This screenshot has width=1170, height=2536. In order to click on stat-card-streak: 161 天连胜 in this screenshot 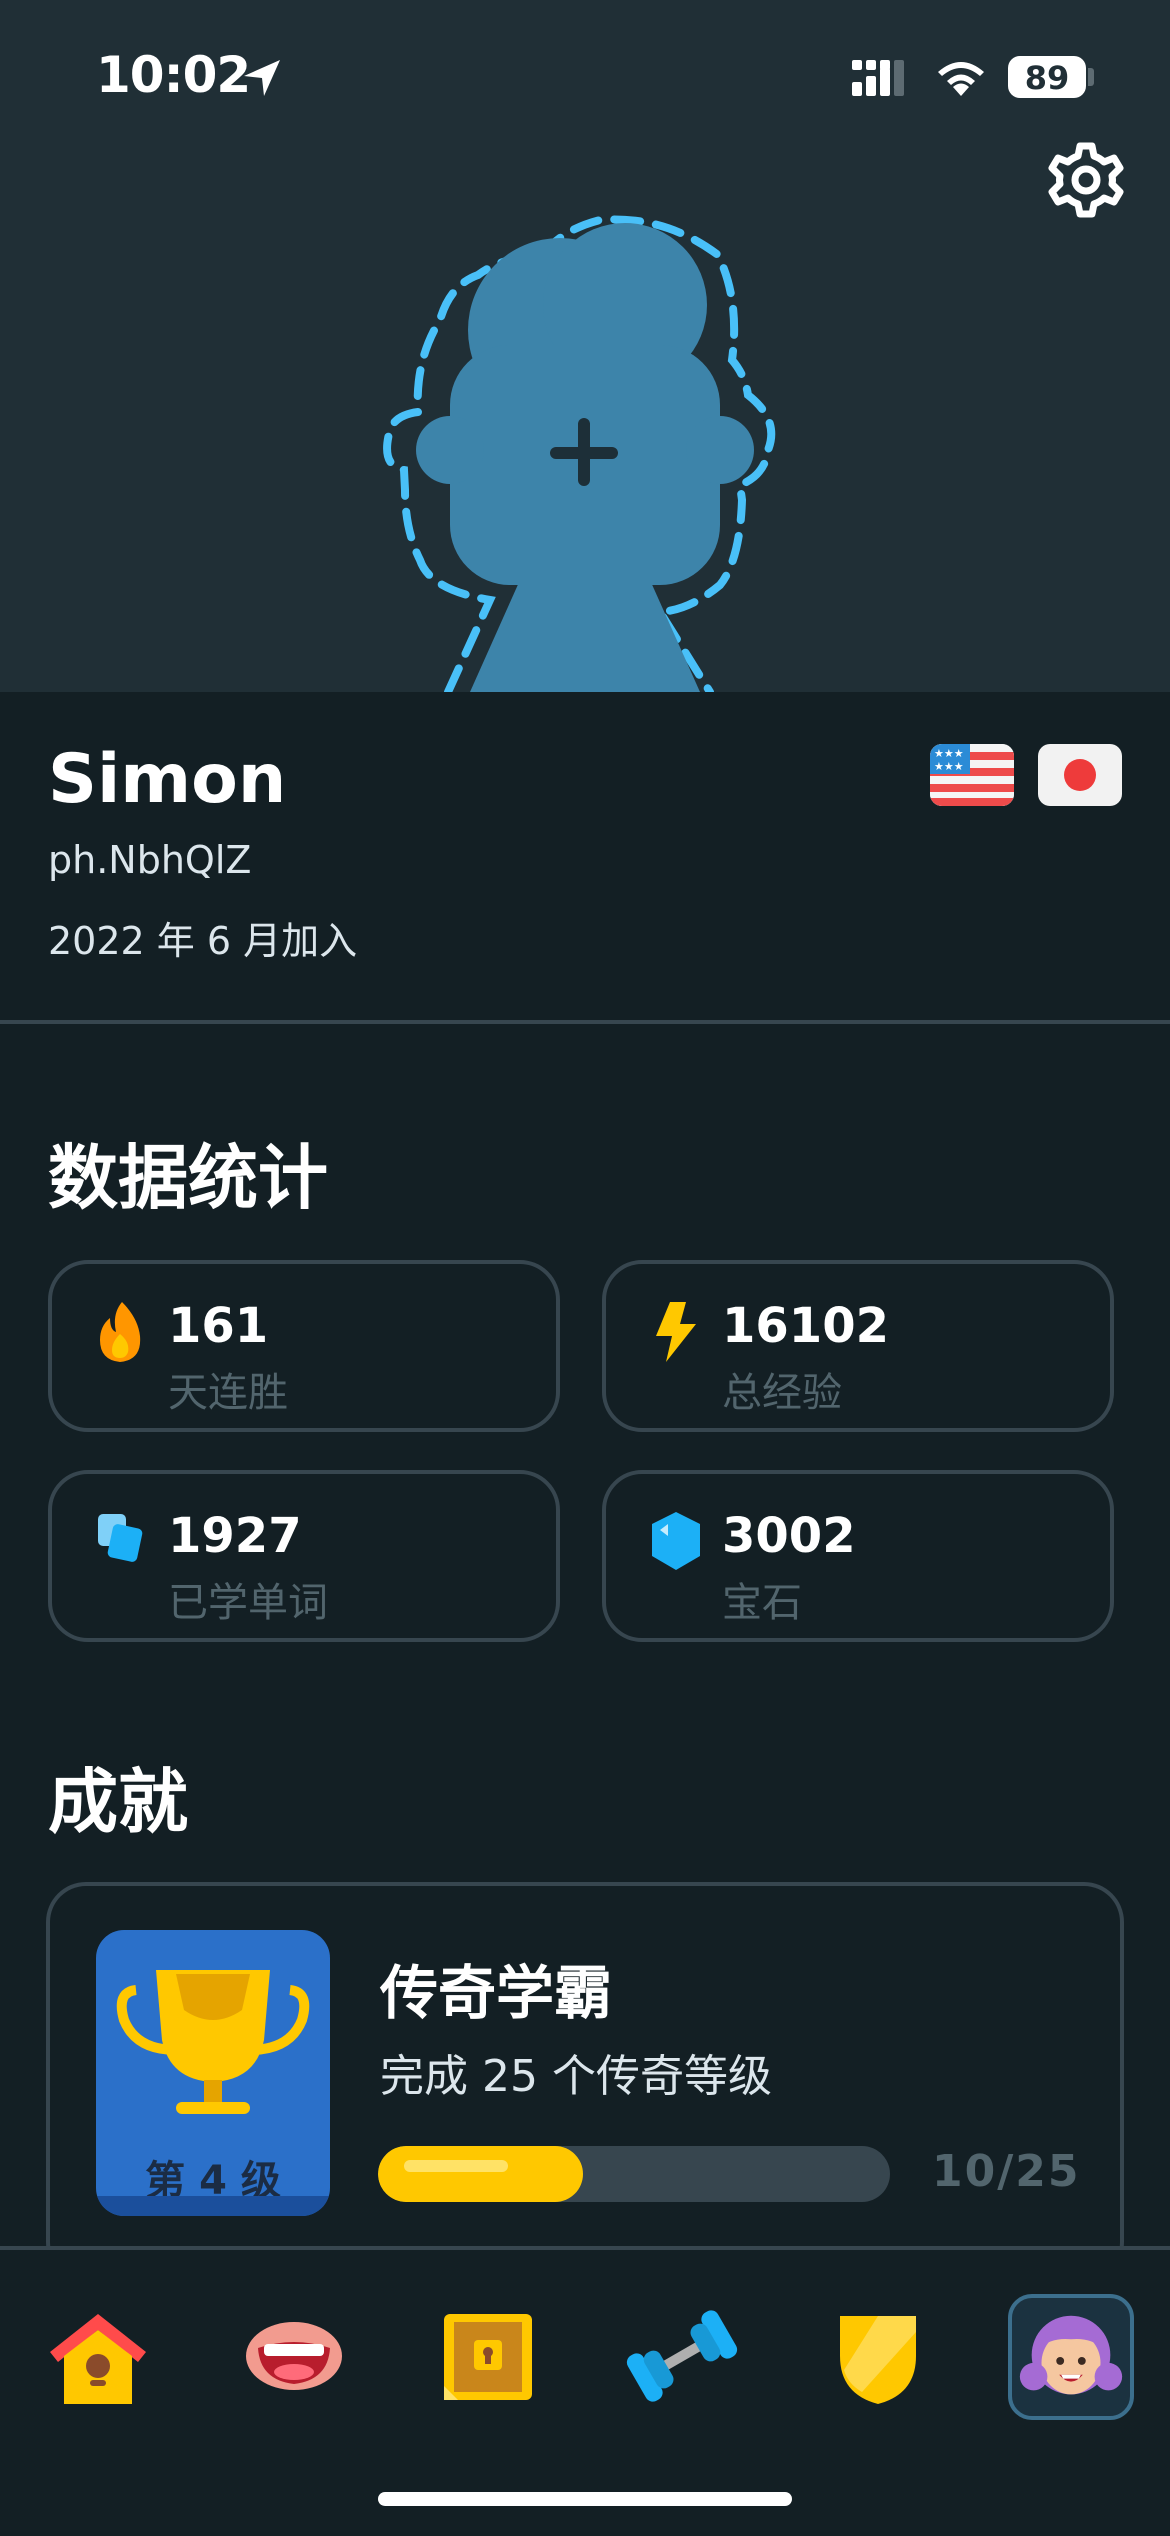, I will do `click(304, 1346)`.